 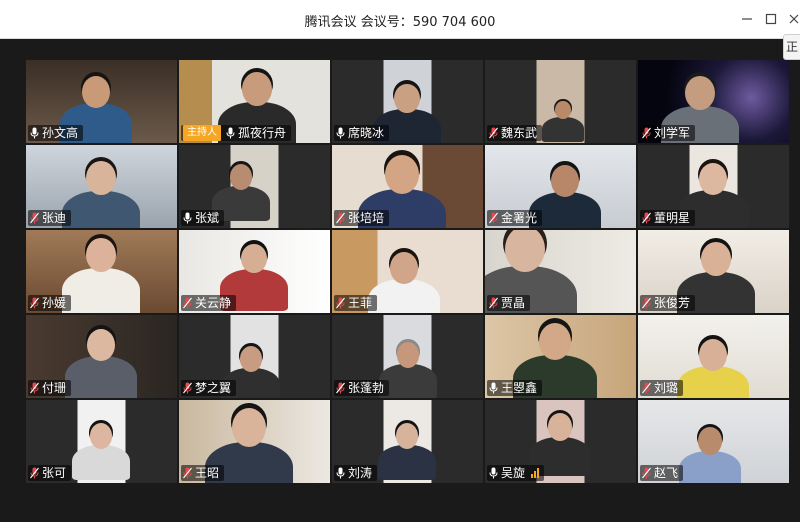 I want to click on participant-name: 孙文高, so click(x=60, y=133).